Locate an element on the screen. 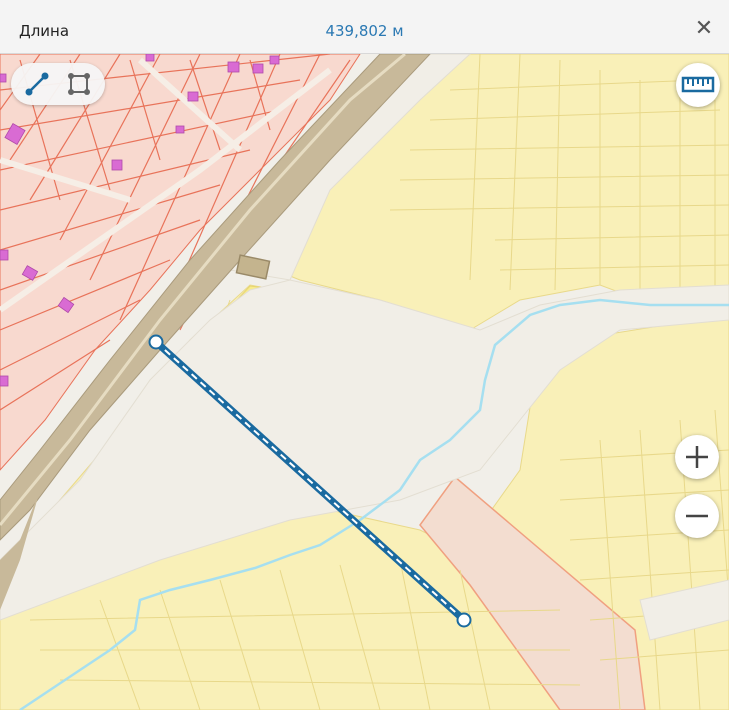 Image resolution: width=729 pixels, height=710 pixels. ruler-icon is located at coordinates (698, 84).